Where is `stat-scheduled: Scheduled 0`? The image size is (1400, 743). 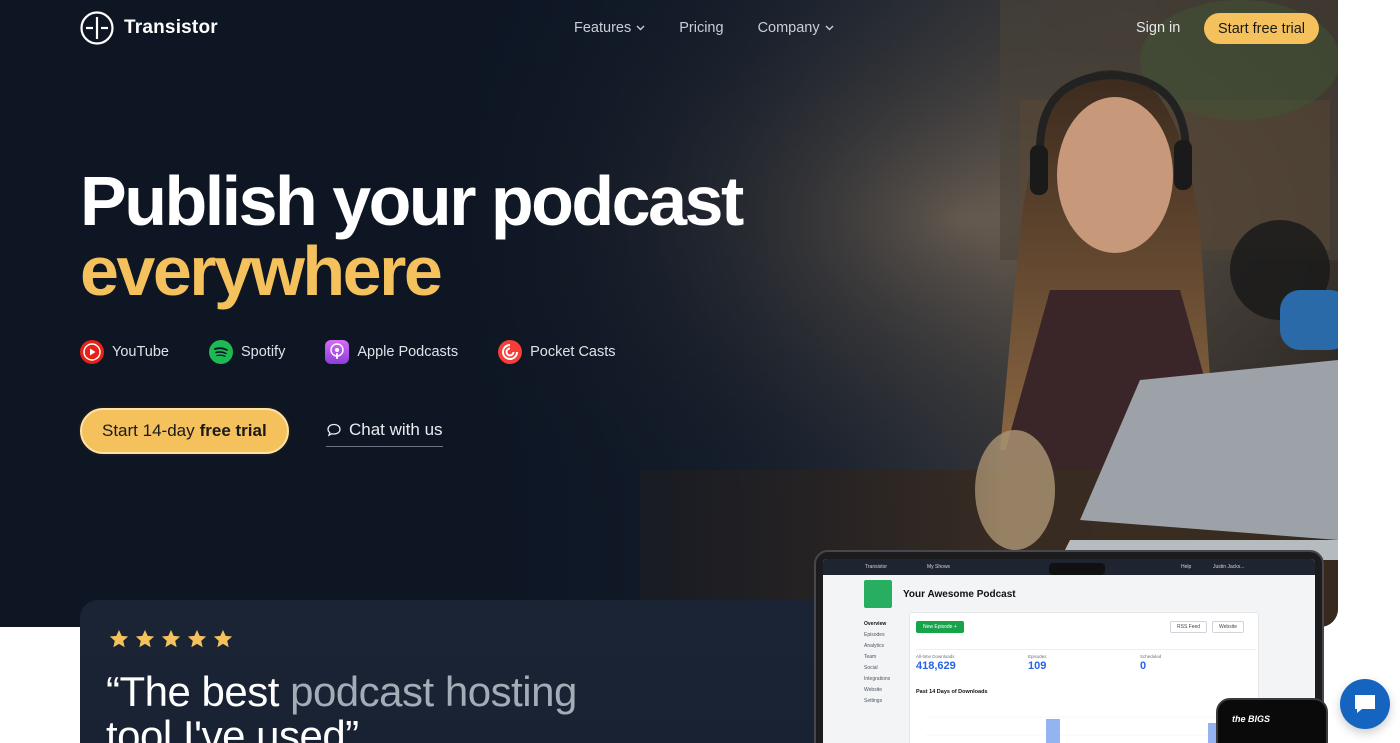
stat-scheduled: Scheduled 0 is located at coordinates (1150, 663).